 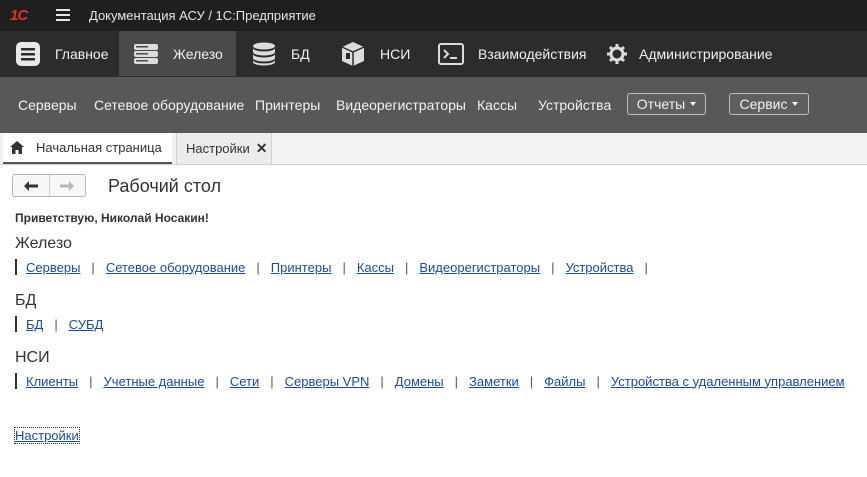 What do you see at coordinates (494, 381) in the screenshot?
I see `link-notes: Заметки` at bounding box center [494, 381].